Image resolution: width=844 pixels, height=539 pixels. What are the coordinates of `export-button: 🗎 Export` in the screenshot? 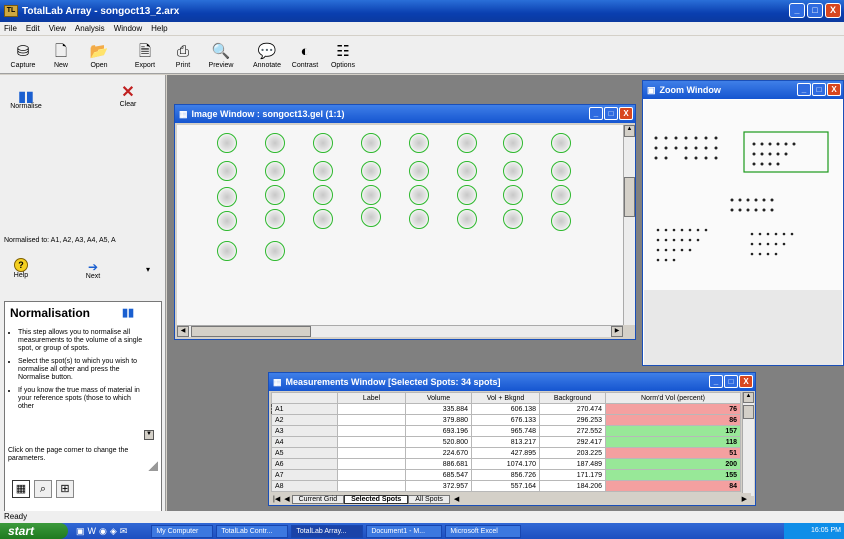 It's located at (145, 54).